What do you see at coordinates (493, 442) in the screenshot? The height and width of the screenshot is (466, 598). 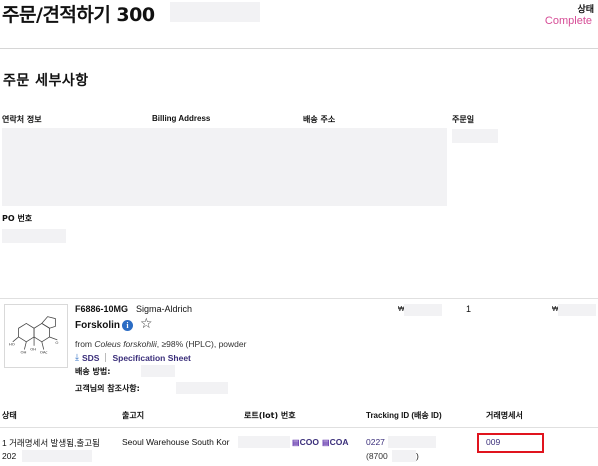 I see `invoice-link: 009` at bounding box center [493, 442].